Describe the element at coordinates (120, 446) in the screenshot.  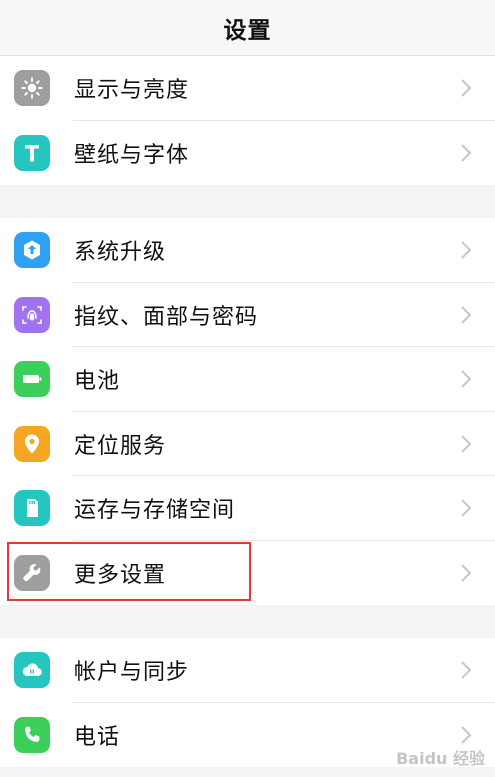
I see `settings-item-label: 定位服务` at that location.